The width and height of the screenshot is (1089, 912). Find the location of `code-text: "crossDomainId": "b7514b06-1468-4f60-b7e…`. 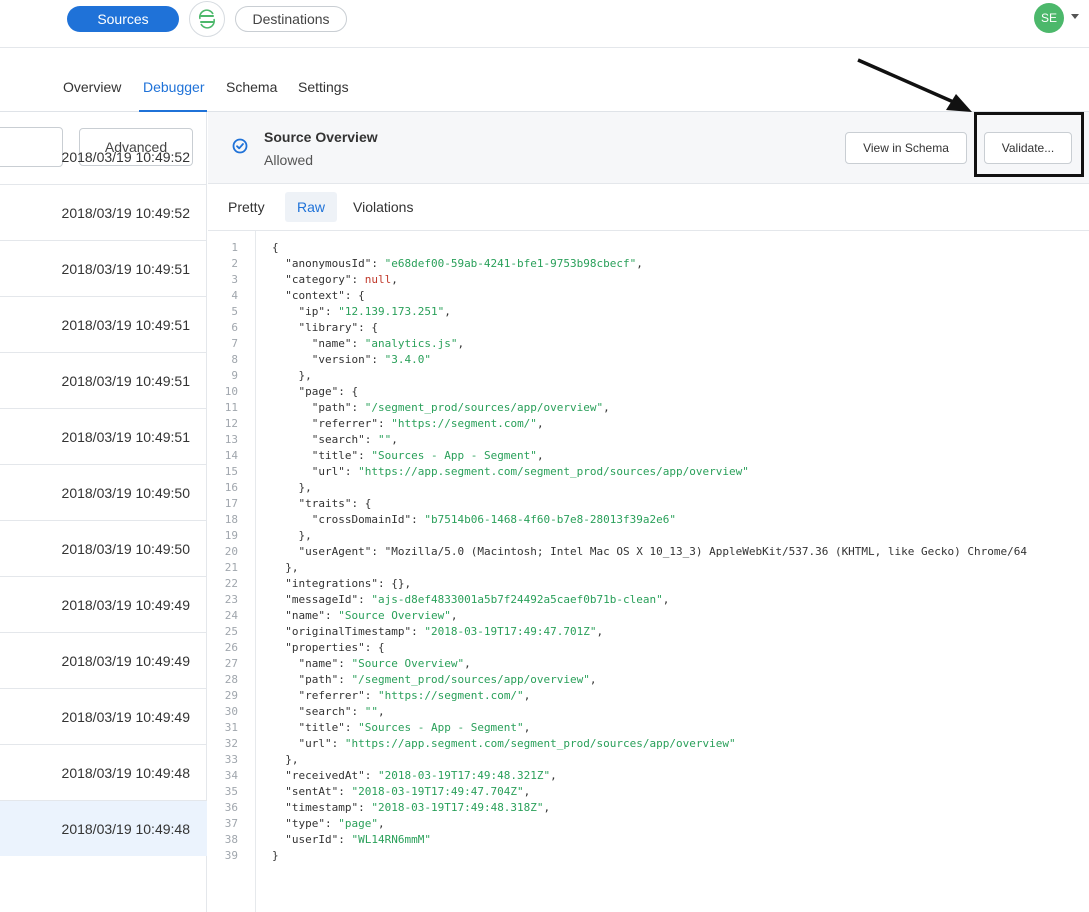

code-text: "crossDomainId": "b7514b06-1468-4f60-b7e… is located at coordinates (494, 519).